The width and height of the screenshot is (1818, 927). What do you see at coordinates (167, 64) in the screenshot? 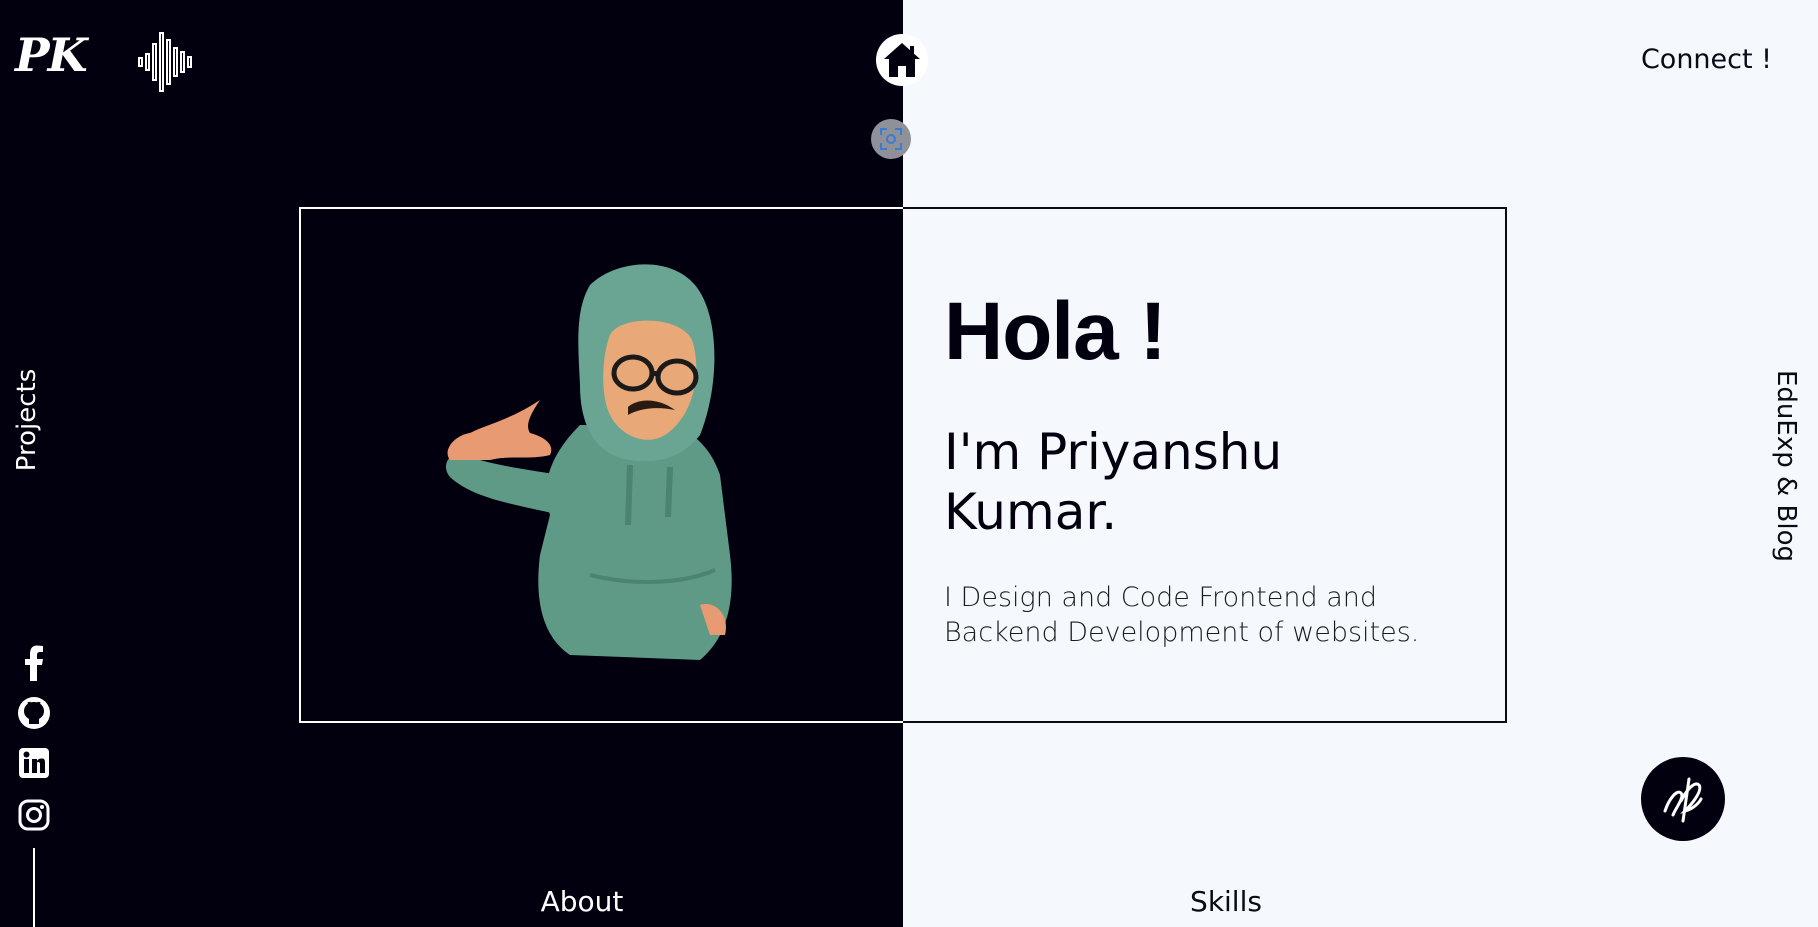
I see `sound-wave-icon` at bounding box center [167, 64].